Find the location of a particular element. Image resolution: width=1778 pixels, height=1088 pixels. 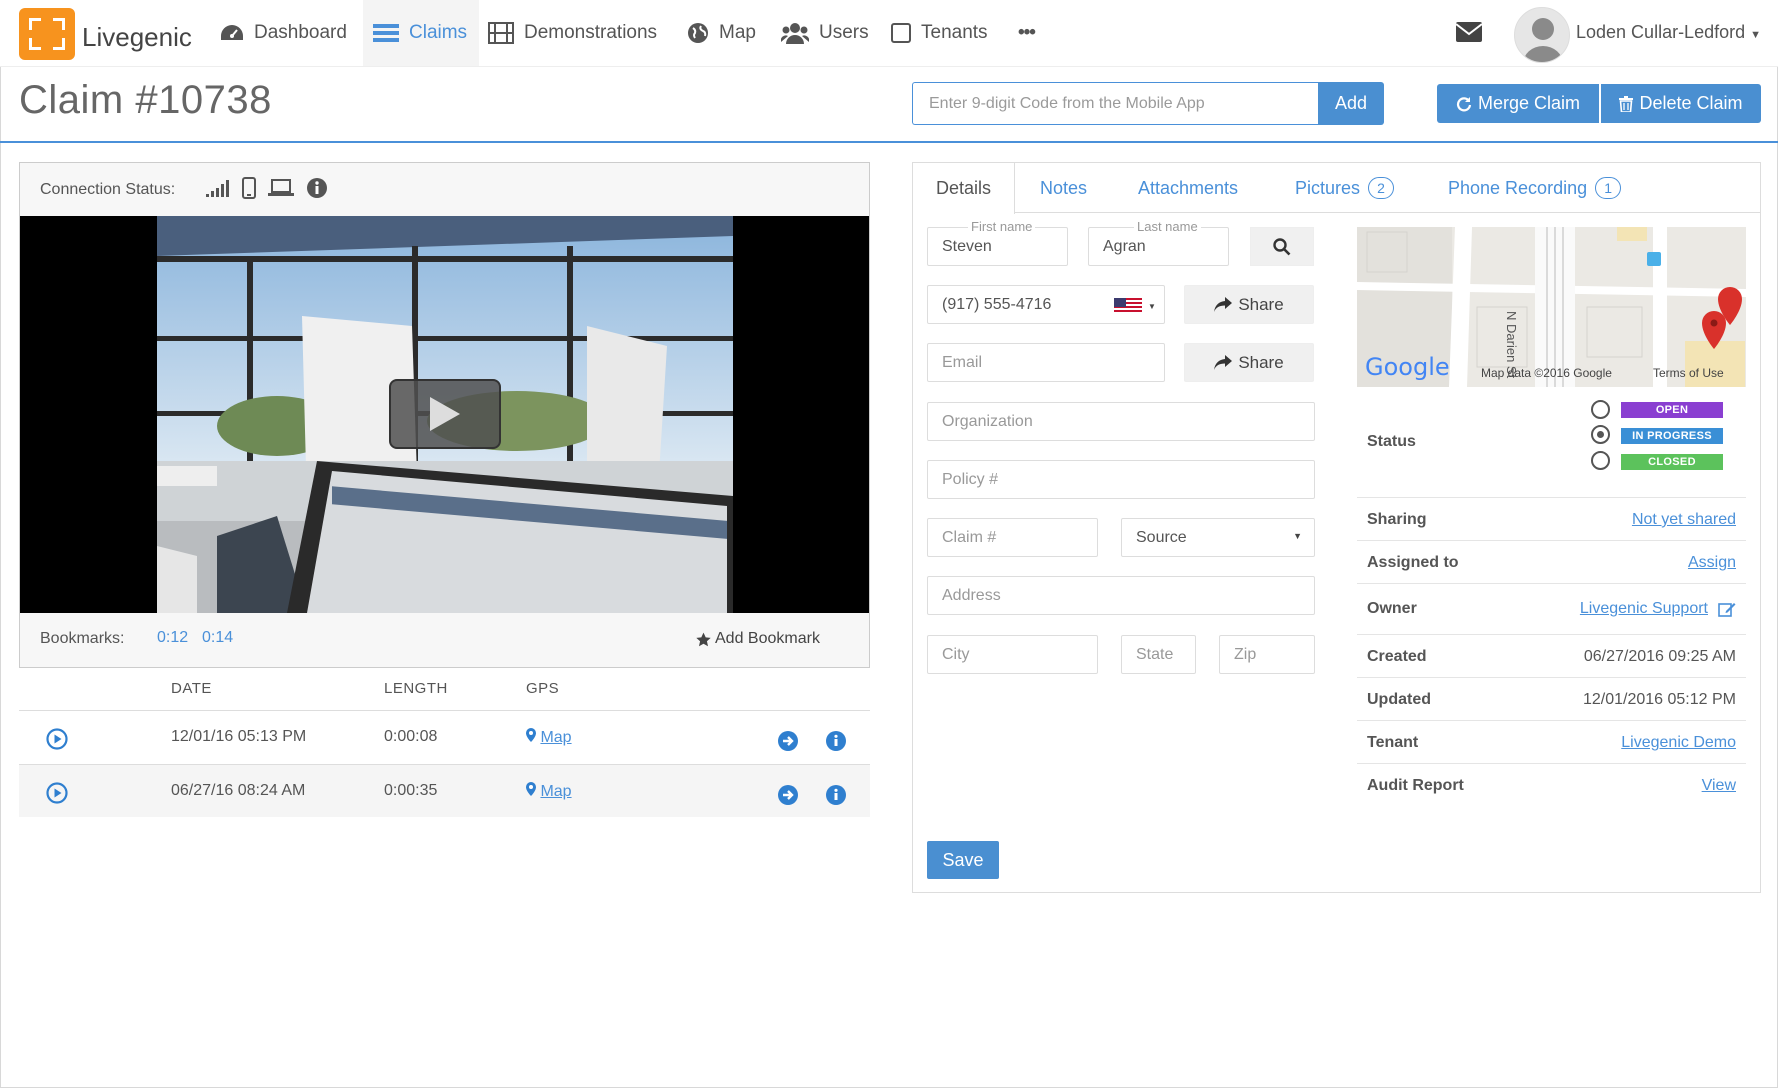

play-icon is located at coordinates (445, 414).